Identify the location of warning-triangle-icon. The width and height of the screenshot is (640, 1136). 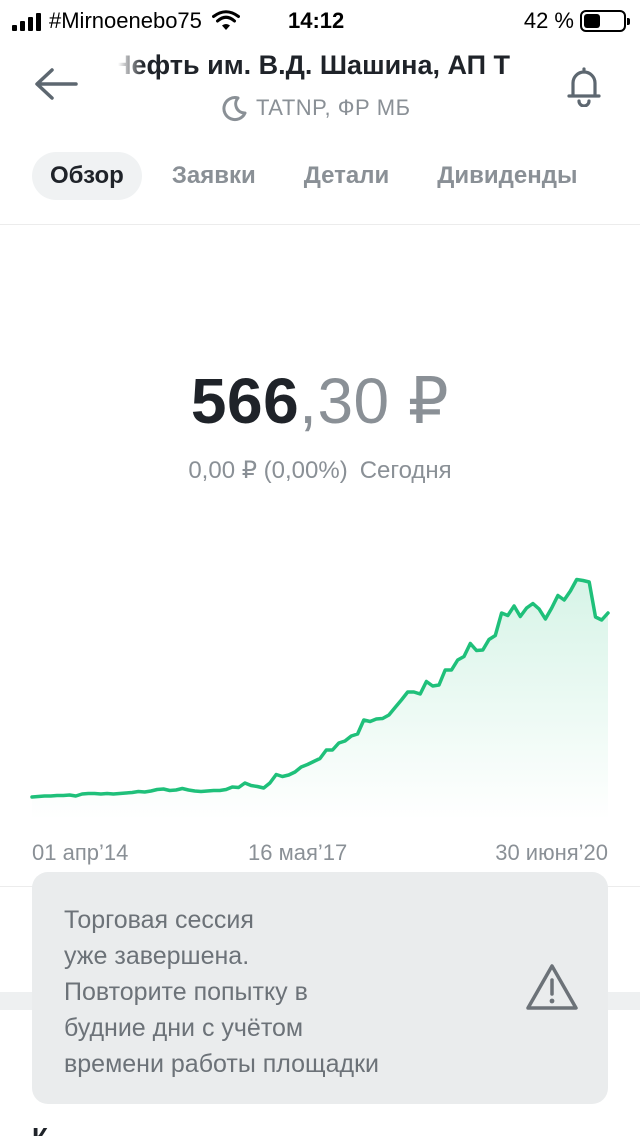
(552, 987).